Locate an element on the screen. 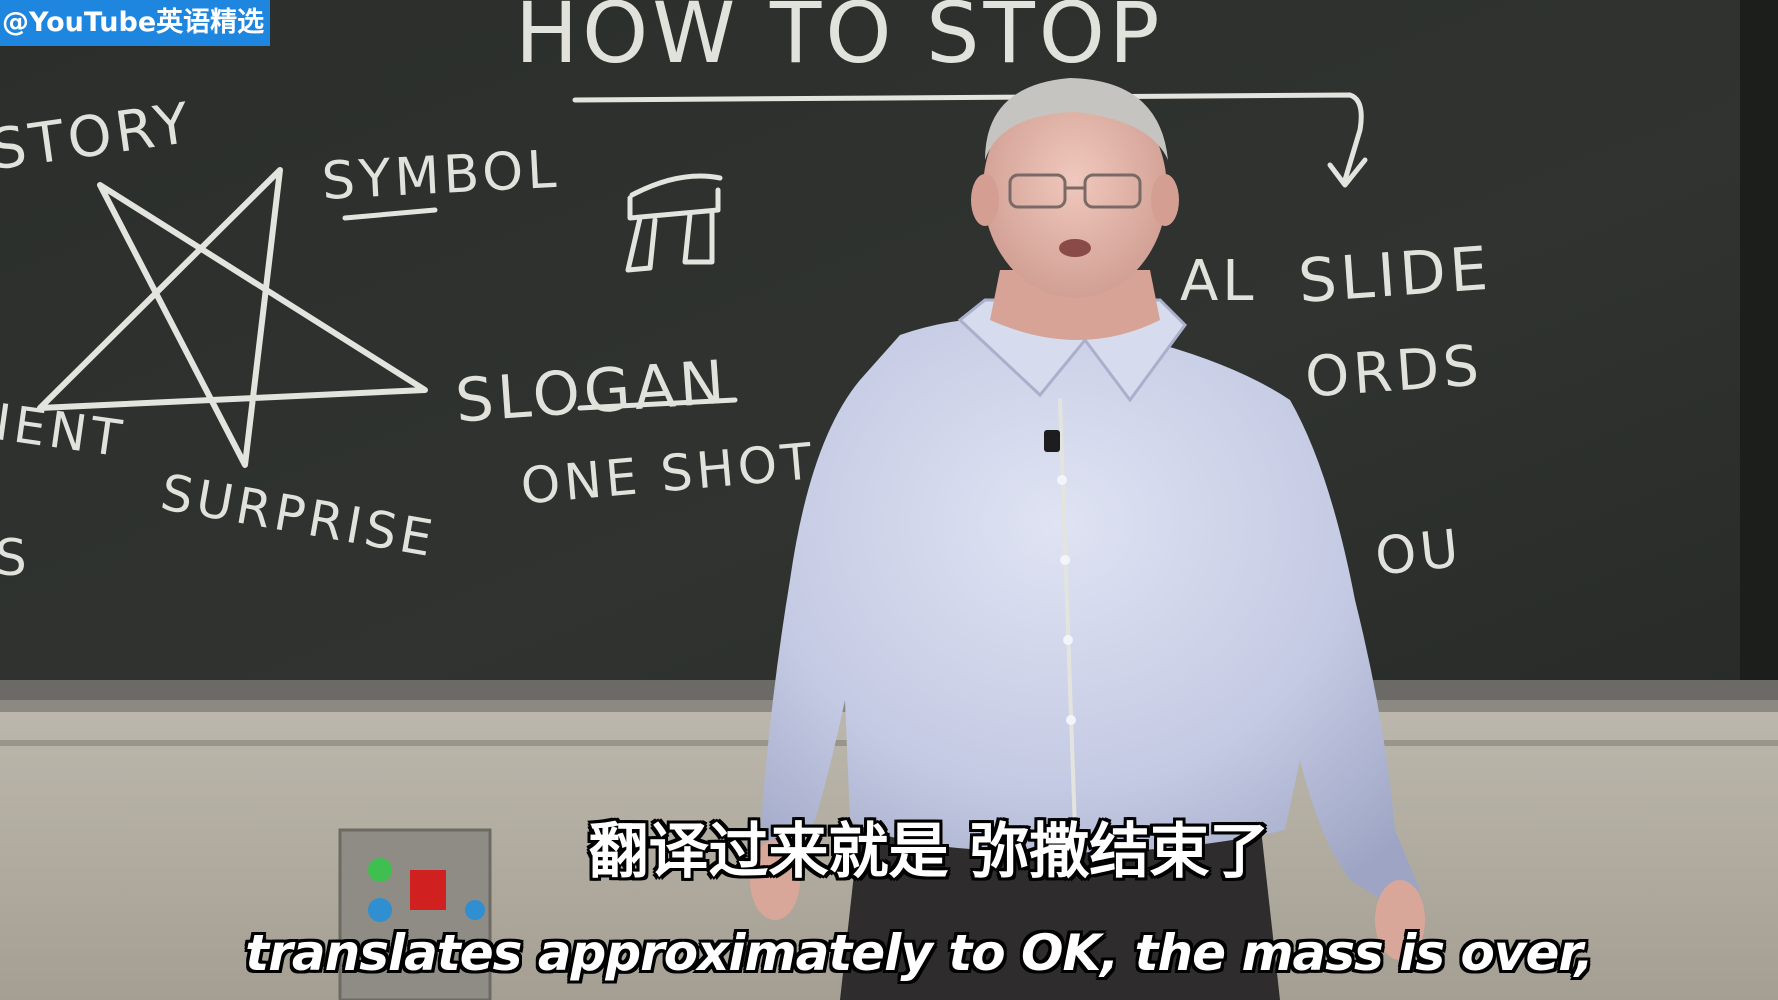  board-word-slide: SLIDE is located at coordinates (1395, 275).